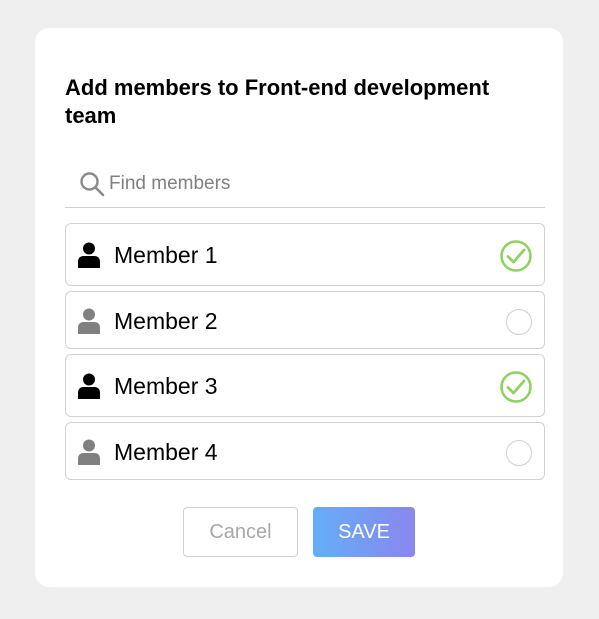  What do you see at coordinates (166, 386) in the screenshot?
I see `member-name: Member 3` at bounding box center [166, 386].